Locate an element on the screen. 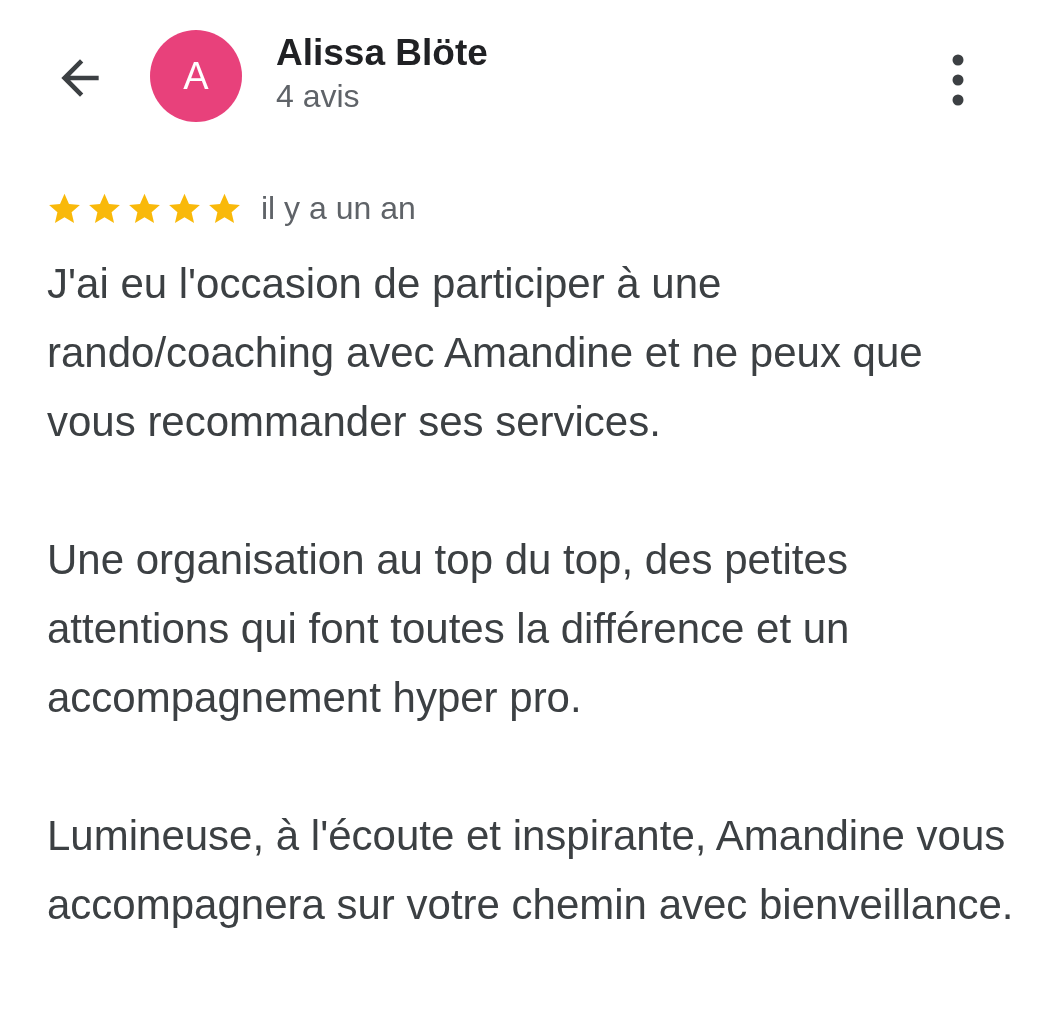  reviewer-name: Alissa Blöte is located at coordinates (382, 53).